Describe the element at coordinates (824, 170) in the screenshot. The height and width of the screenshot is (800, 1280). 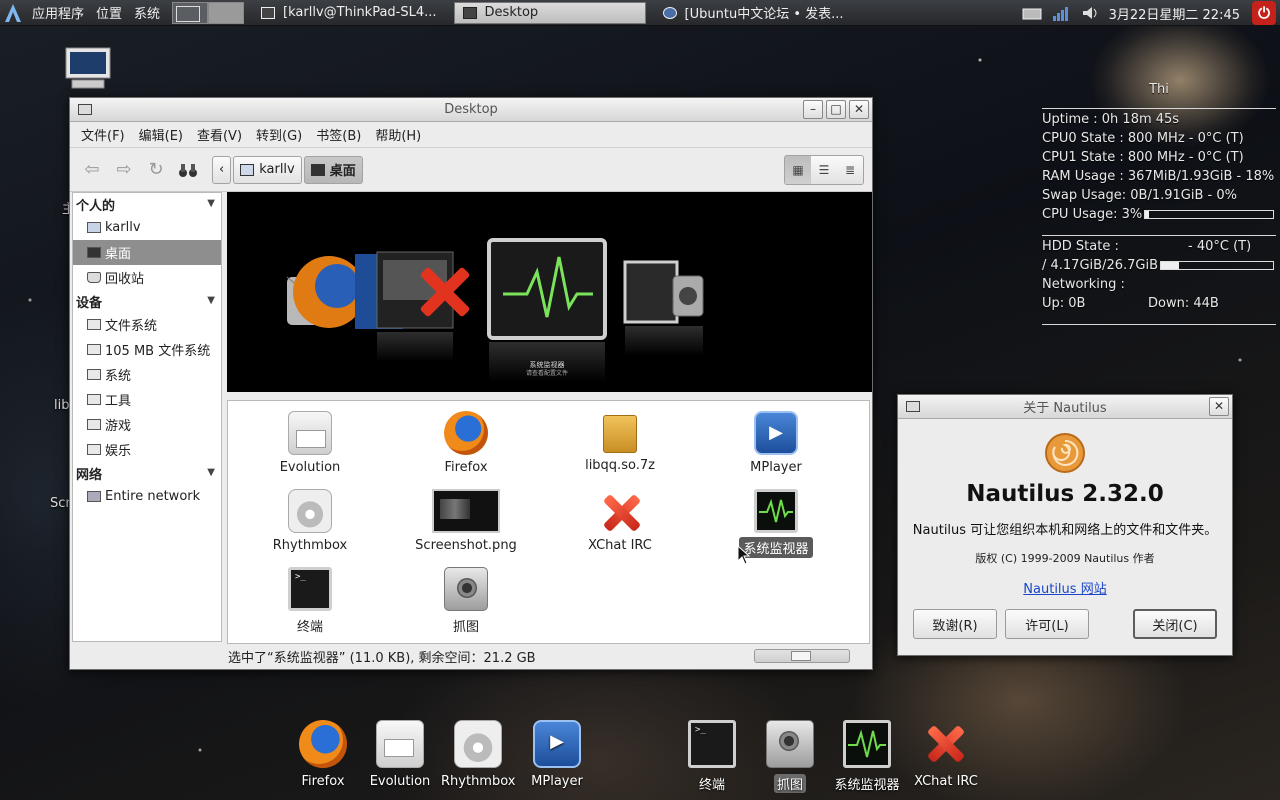
I see `list-view-icon: ☰` at that location.